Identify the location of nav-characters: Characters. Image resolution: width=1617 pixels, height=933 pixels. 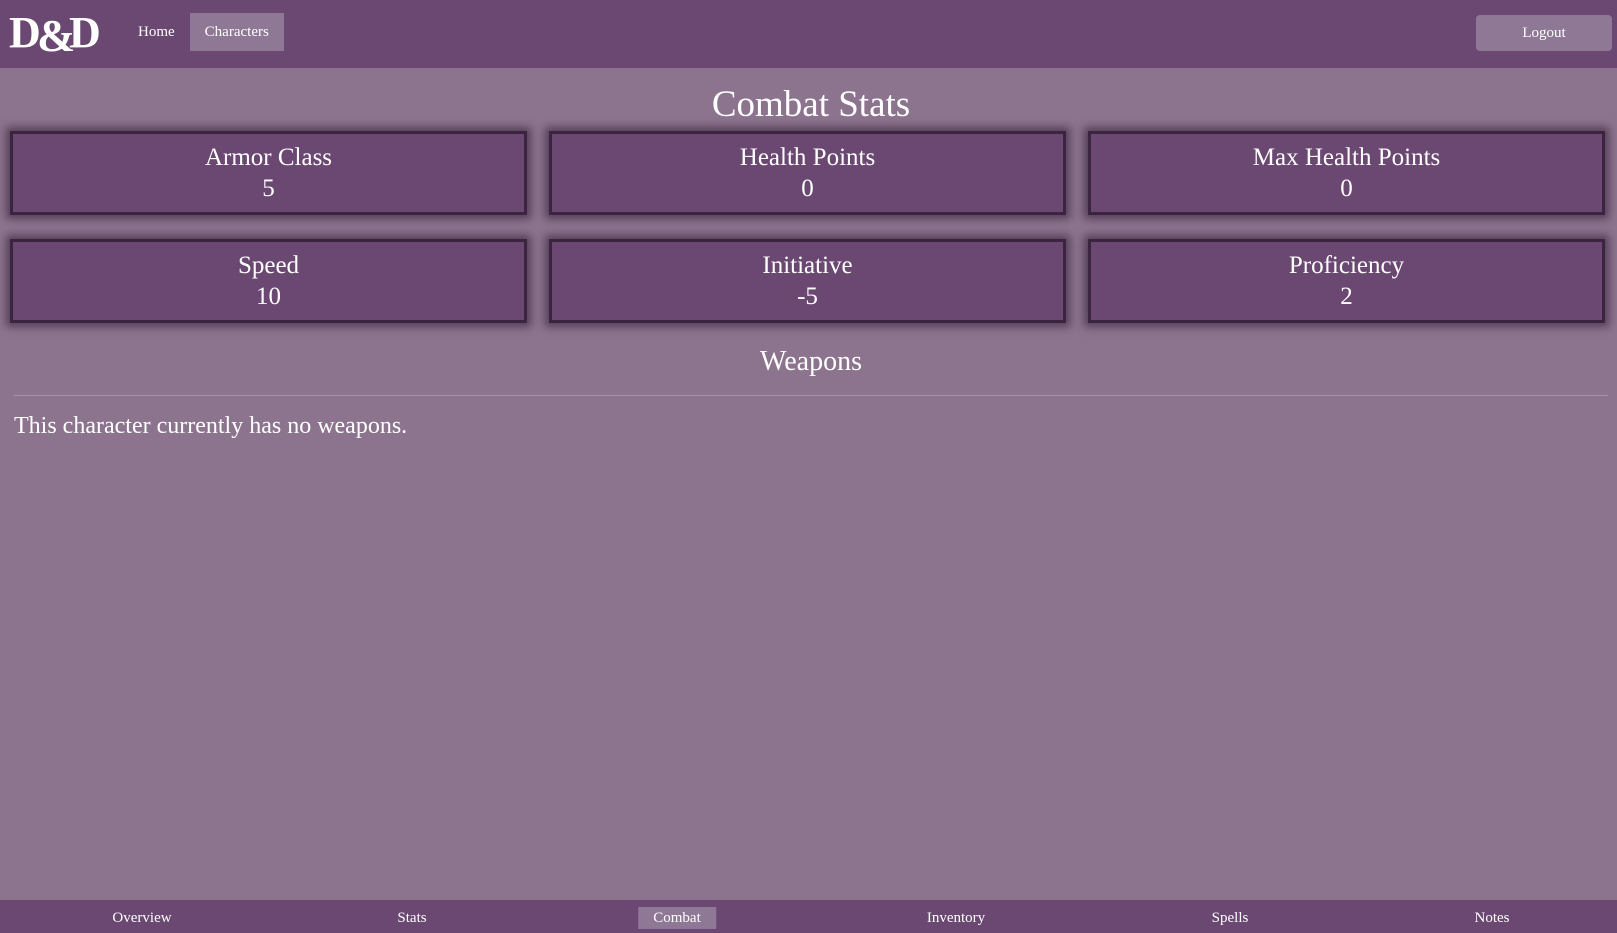
(236, 32).